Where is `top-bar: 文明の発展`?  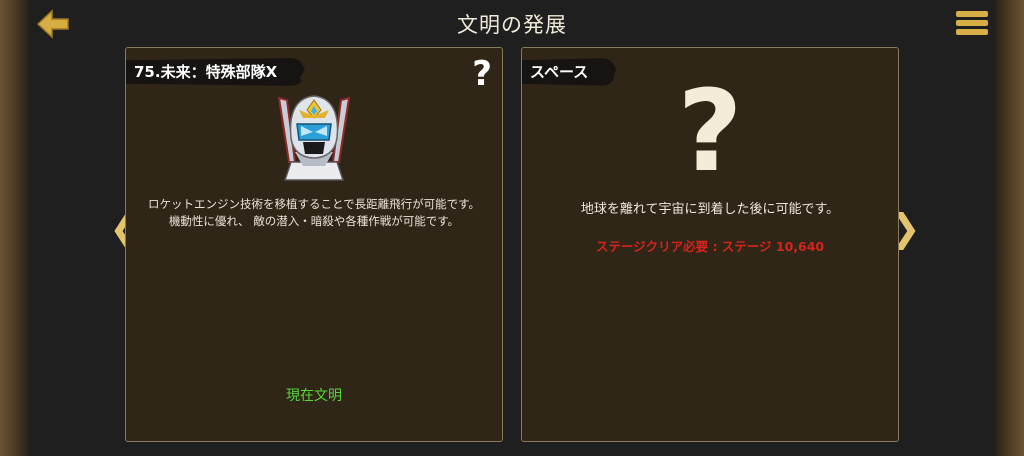 top-bar: 文明の発展 is located at coordinates (512, 23).